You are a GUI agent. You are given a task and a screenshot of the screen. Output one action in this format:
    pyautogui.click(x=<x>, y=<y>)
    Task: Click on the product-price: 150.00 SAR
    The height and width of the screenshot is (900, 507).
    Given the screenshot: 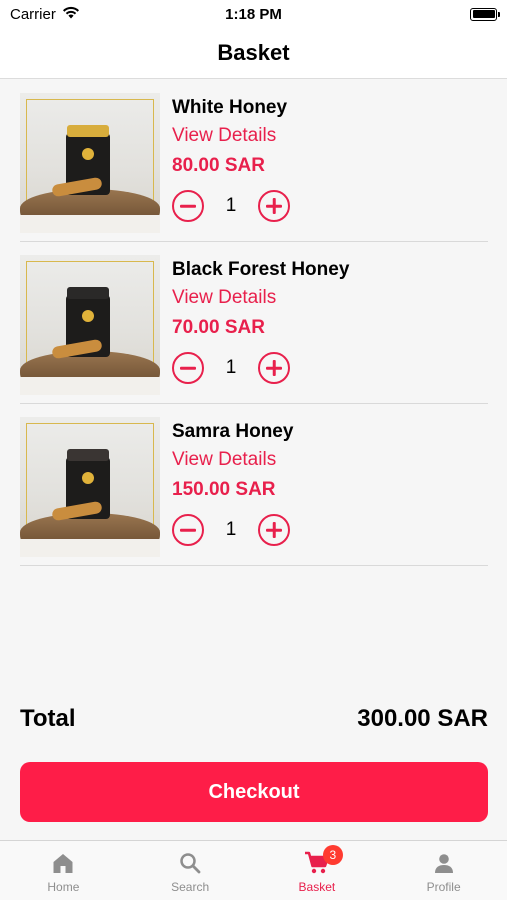 What is the action you would take?
    pyautogui.click(x=224, y=489)
    